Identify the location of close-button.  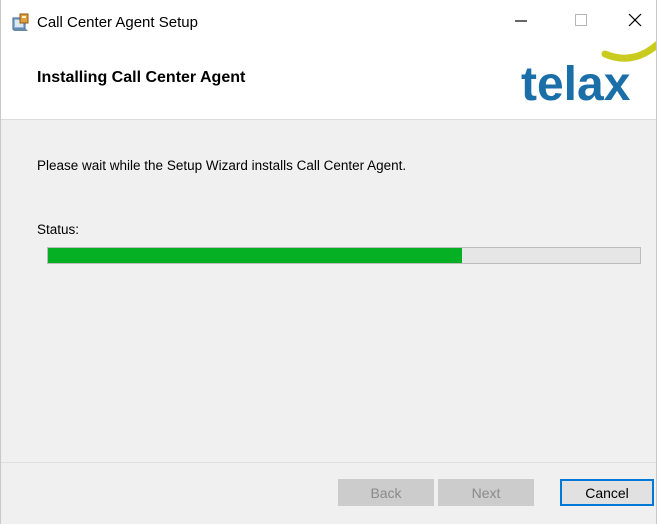
(634, 20).